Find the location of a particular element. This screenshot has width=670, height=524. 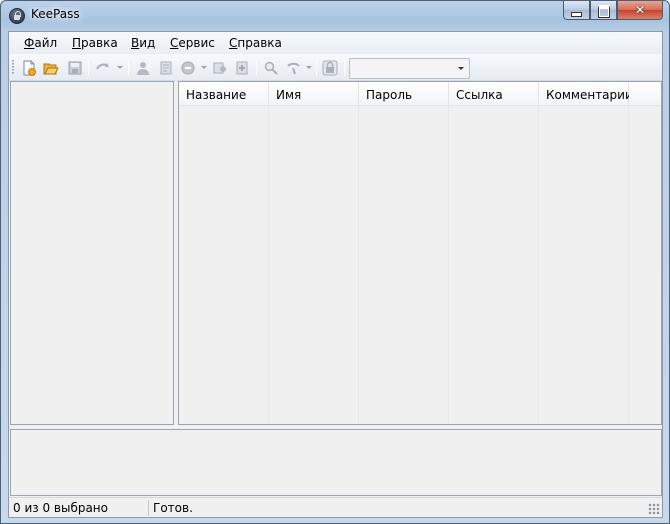

title-bar: KeePass ✕ is located at coordinates (335, 16).